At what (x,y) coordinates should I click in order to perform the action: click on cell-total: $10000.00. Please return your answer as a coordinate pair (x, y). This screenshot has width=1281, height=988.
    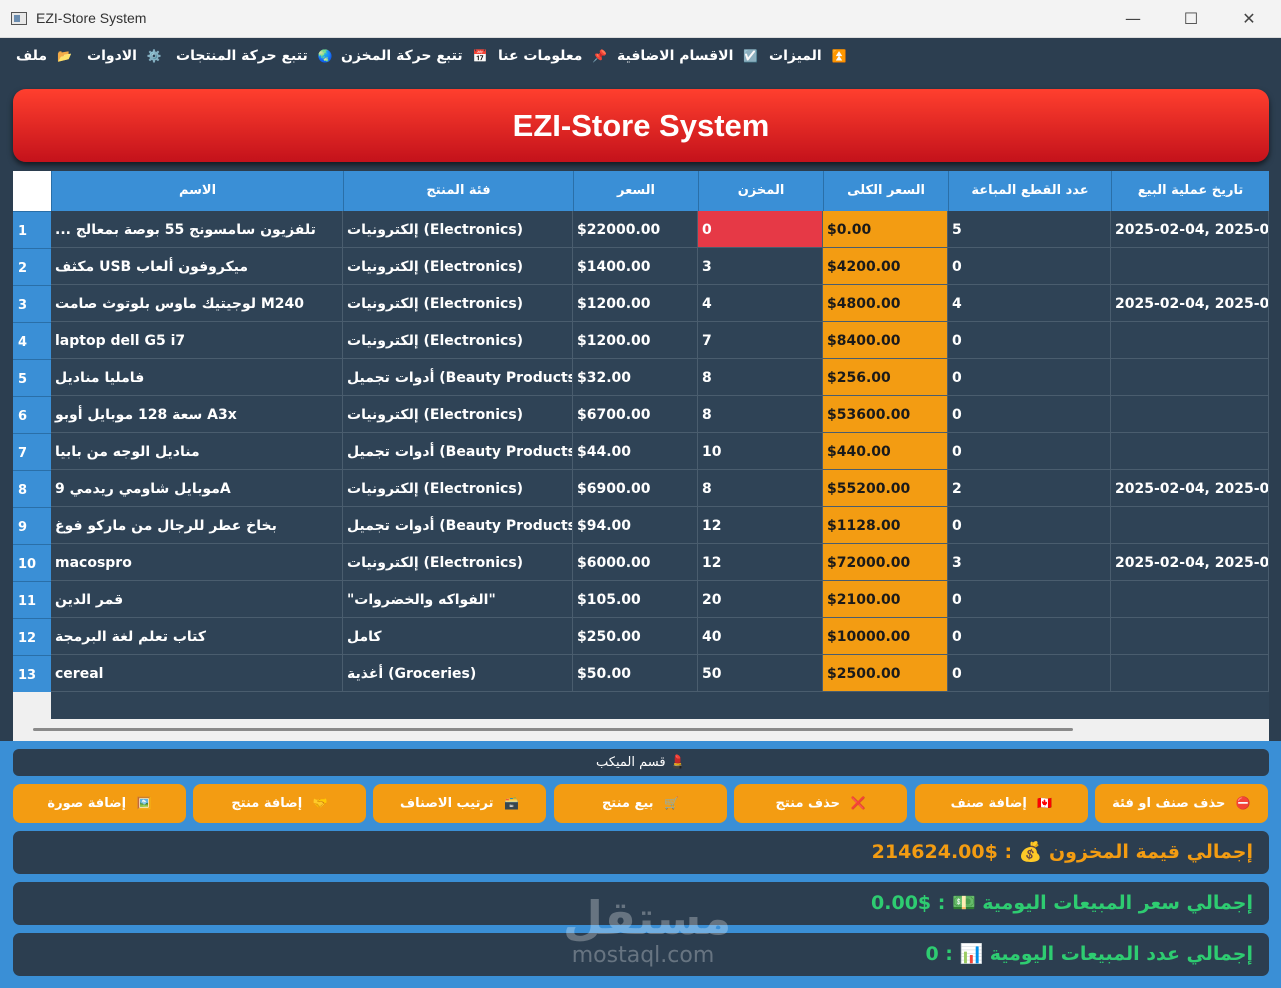
    Looking at the image, I should click on (885, 636).